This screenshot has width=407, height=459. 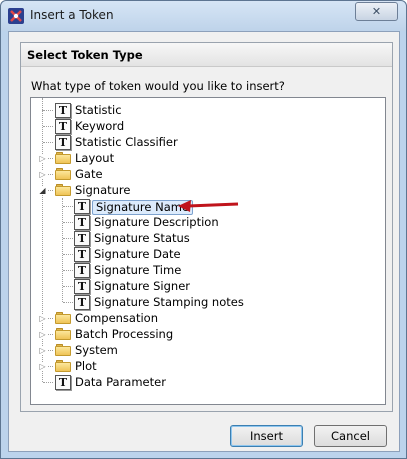 What do you see at coordinates (169, 302) in the screenshot?
I see `tree-child-label: Signature Stamping notes` at bounding box center [169, 302].